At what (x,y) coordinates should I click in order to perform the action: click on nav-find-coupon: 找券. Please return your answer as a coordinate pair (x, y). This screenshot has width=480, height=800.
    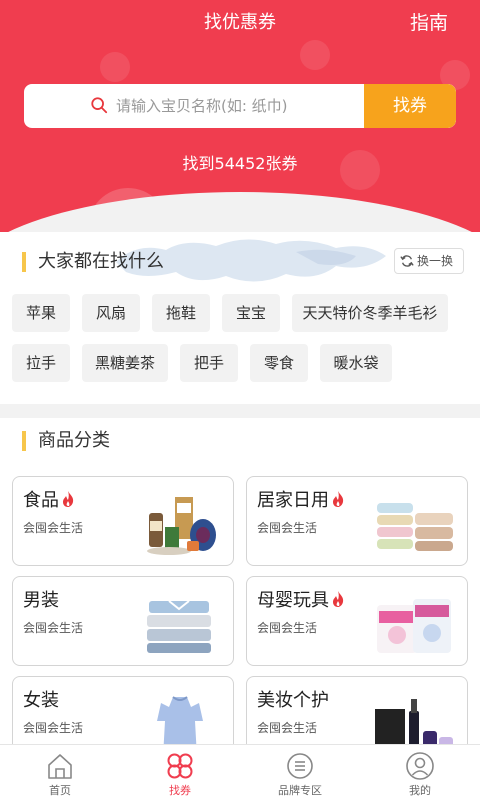
    Looking at the image, I should click on (180, 772).